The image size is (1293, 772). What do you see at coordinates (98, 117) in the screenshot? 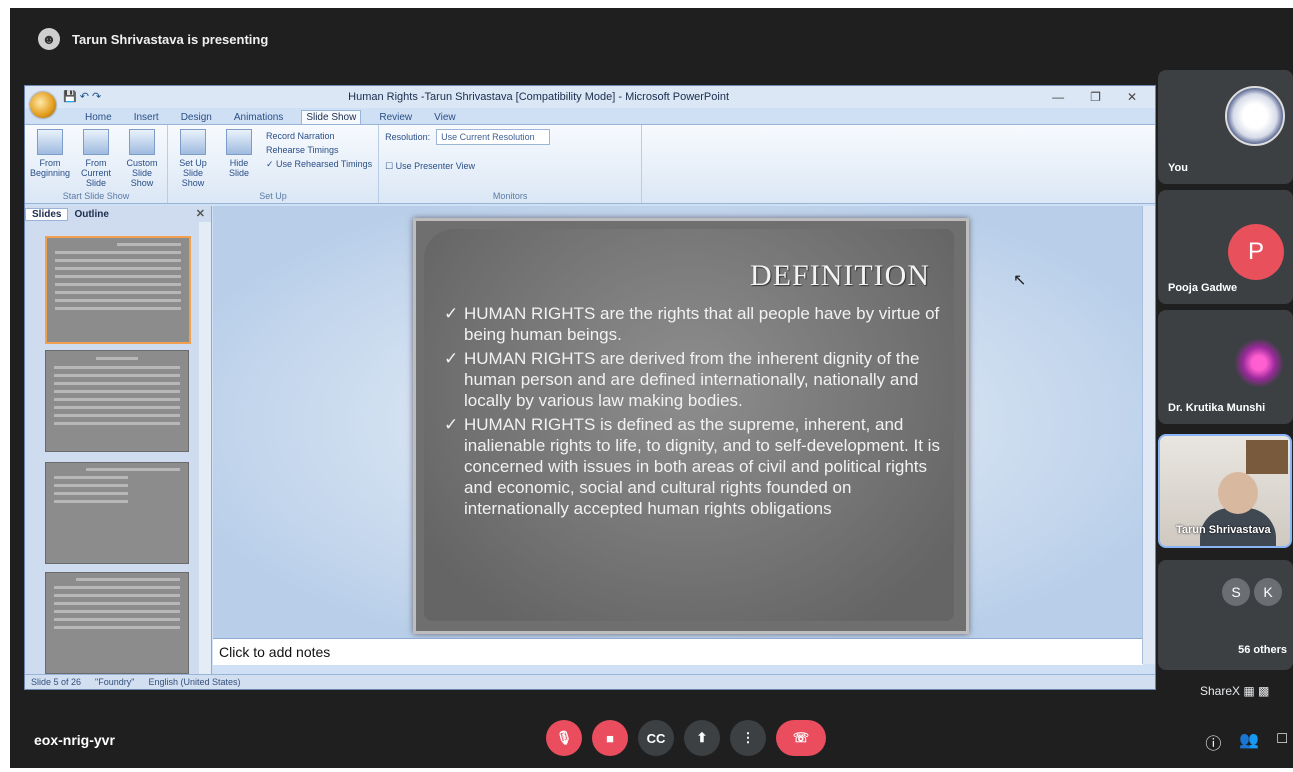
I see `tab-home: Home` at bounding box center [98, 117].